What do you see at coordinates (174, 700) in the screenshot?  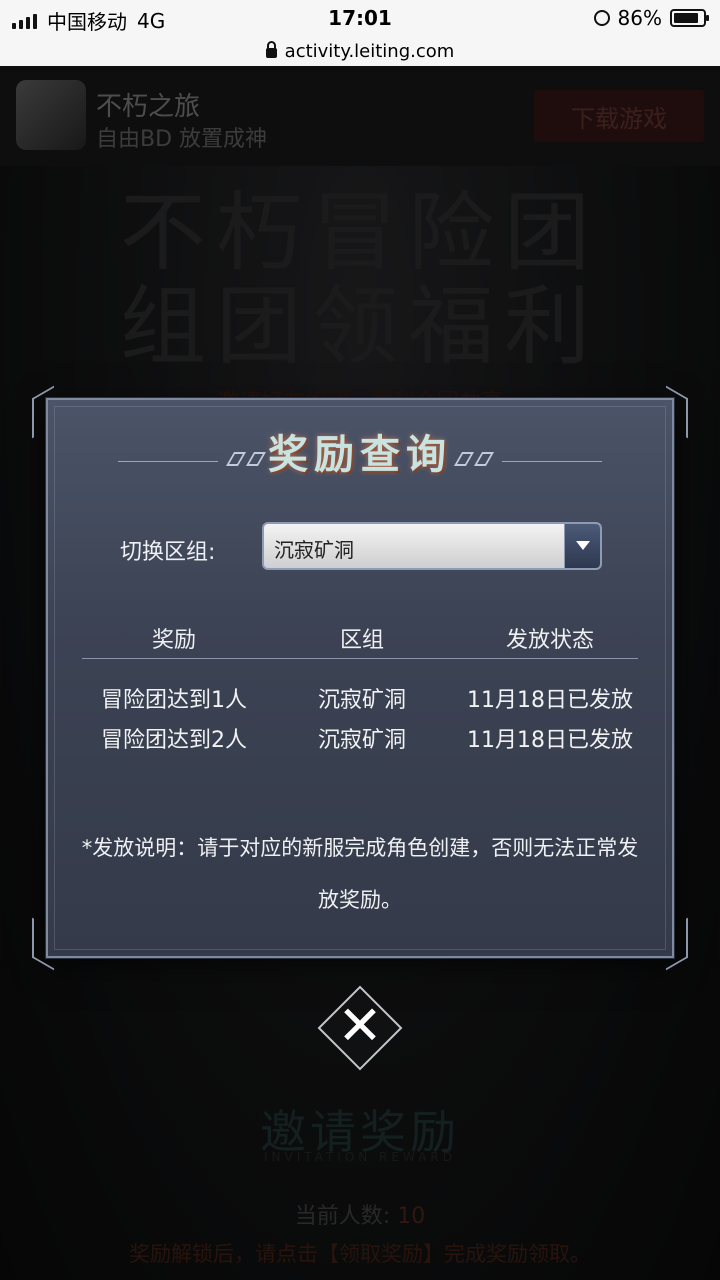 I see `reward-cell: 冒险团达到1人` at bounding box center [174, 700].